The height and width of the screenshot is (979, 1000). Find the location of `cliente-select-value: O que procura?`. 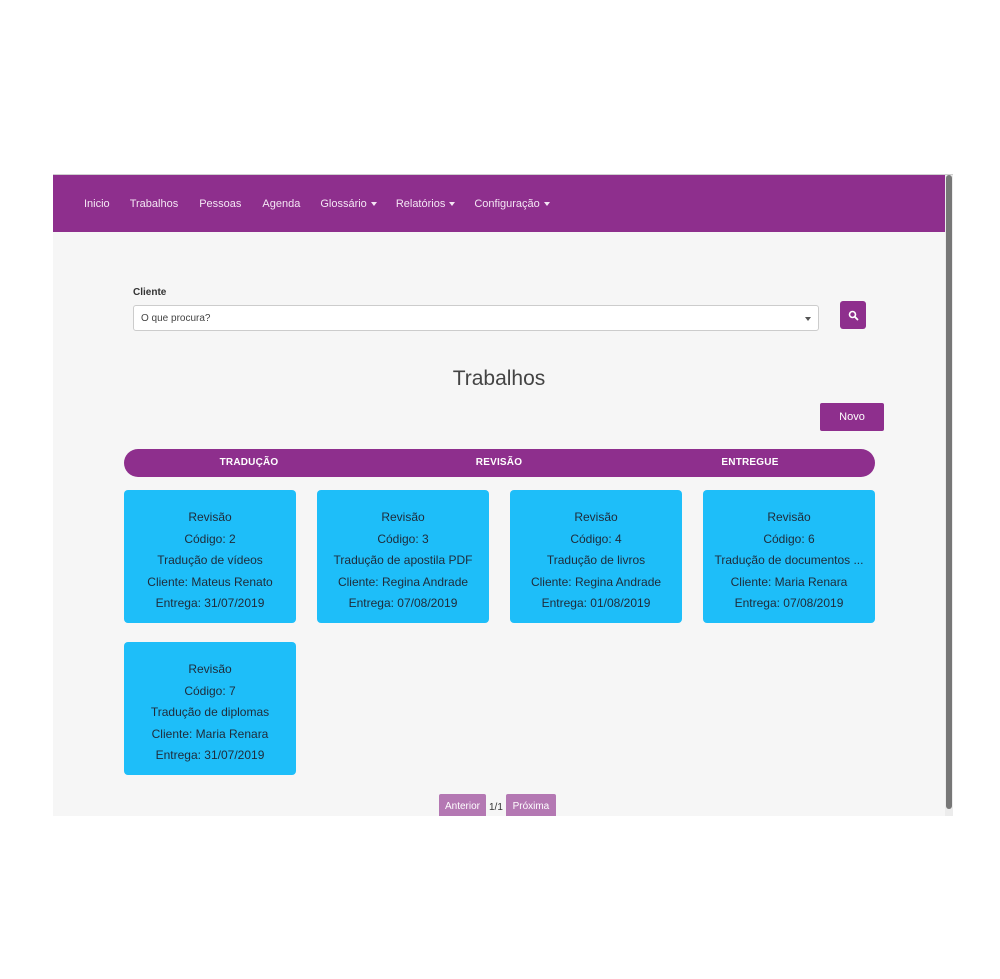

cliente-select-value: O que procura? is located at coordinates (176, 318).